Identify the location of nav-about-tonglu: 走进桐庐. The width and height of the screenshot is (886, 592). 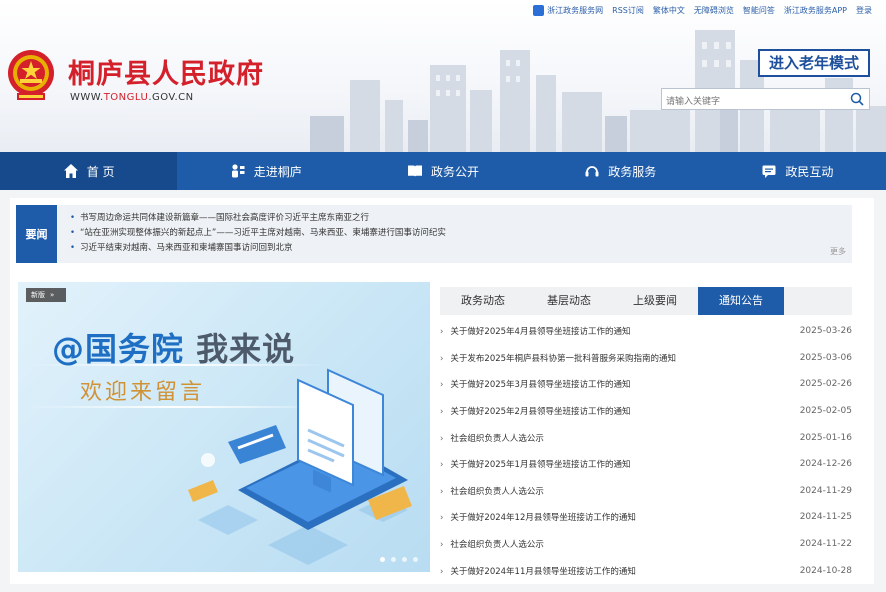
(265, 171).